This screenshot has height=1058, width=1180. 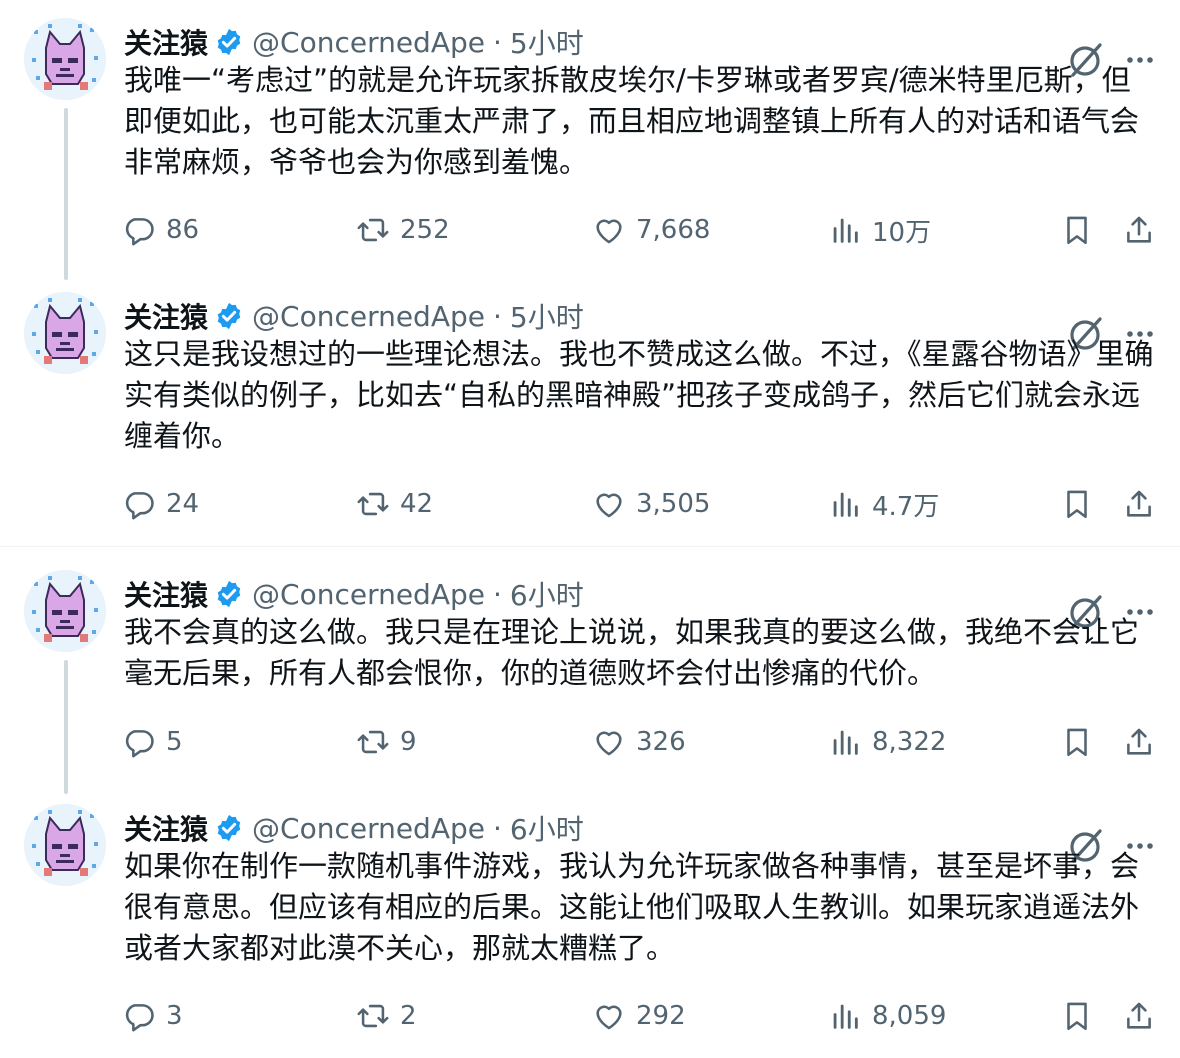 What do you see at coordinates (174, 1016) in the screenshot?
I see `reply-count: 3` at bounding box center [174, 1016].